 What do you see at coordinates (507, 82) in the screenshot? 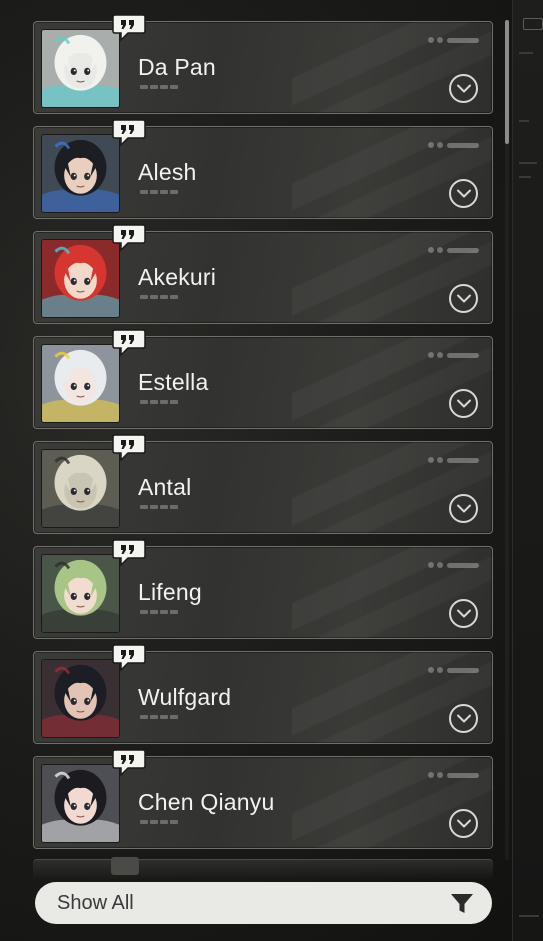
I see `scrollbar-thumb` at bounding box center [507, 82].